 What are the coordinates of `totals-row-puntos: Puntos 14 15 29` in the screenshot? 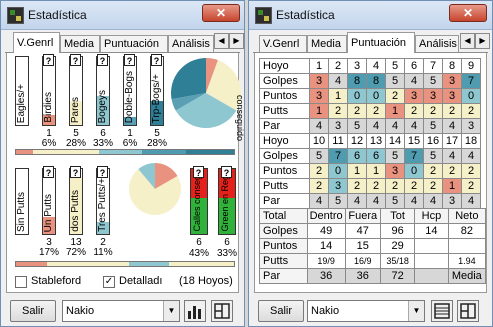 It's located at (373, 246).